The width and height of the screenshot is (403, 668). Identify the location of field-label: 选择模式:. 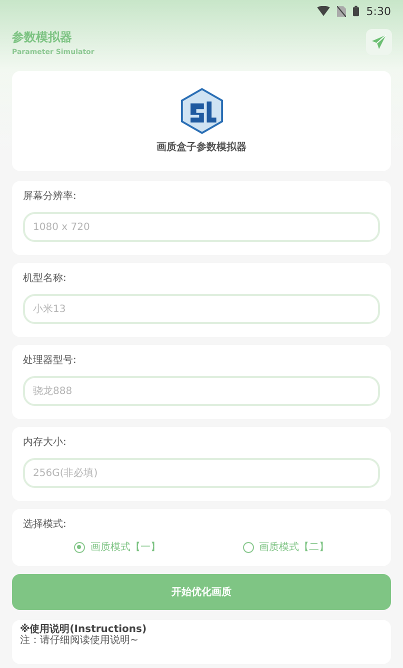
(45, 524).